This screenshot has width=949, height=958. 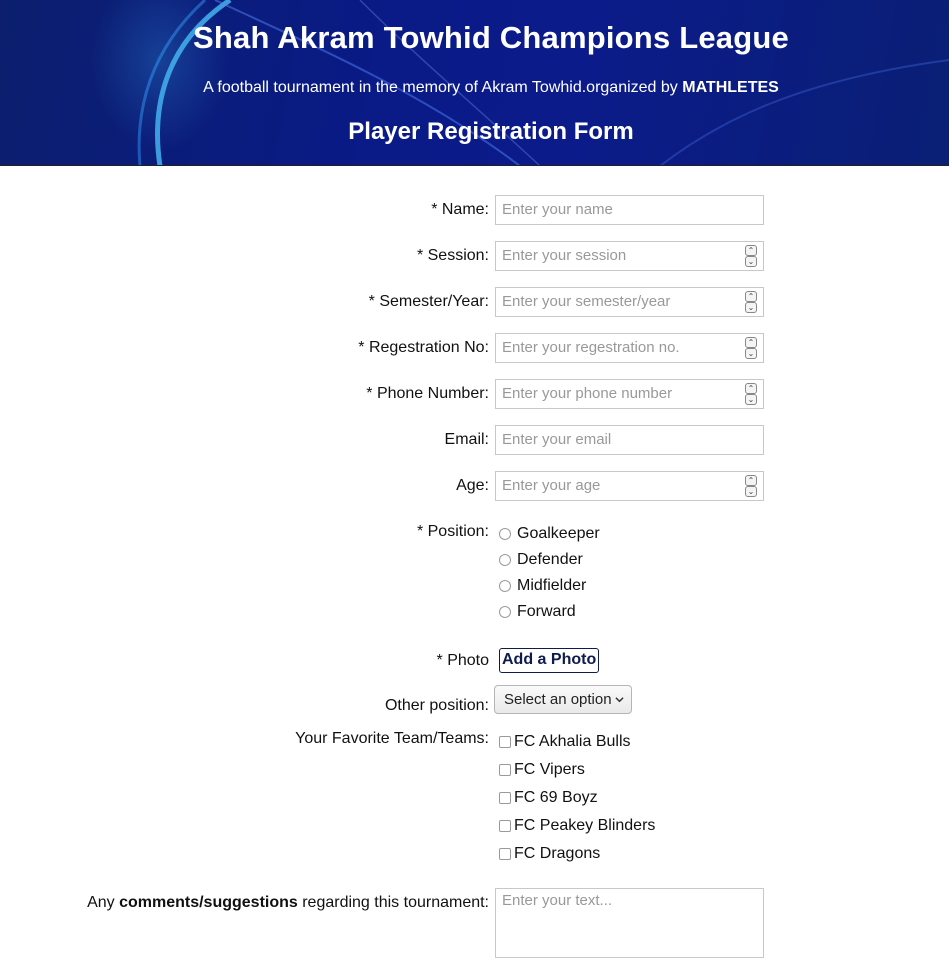 I want to click on photo-label: * Photo, so click(x=462, y=660).